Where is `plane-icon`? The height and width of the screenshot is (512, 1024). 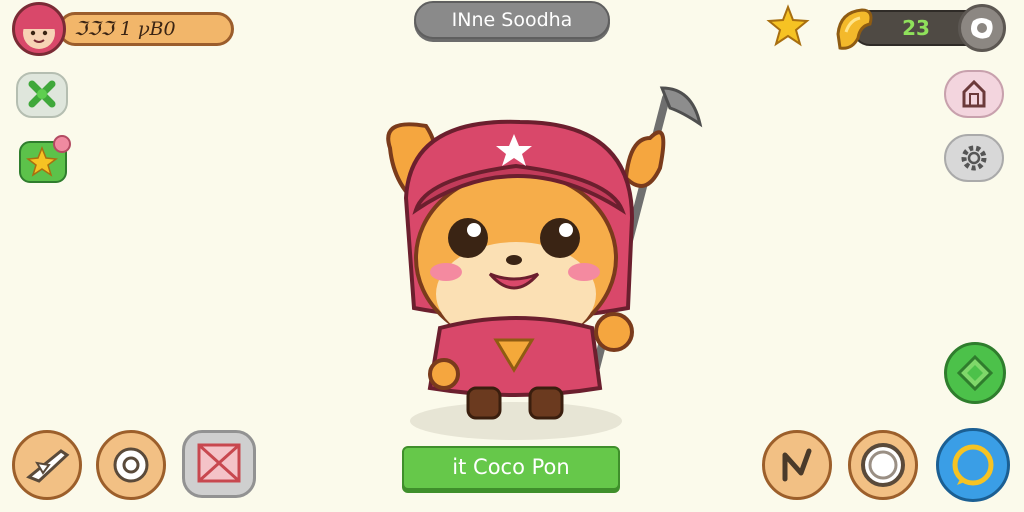
plane-icon is located at coordinates (48, 466).